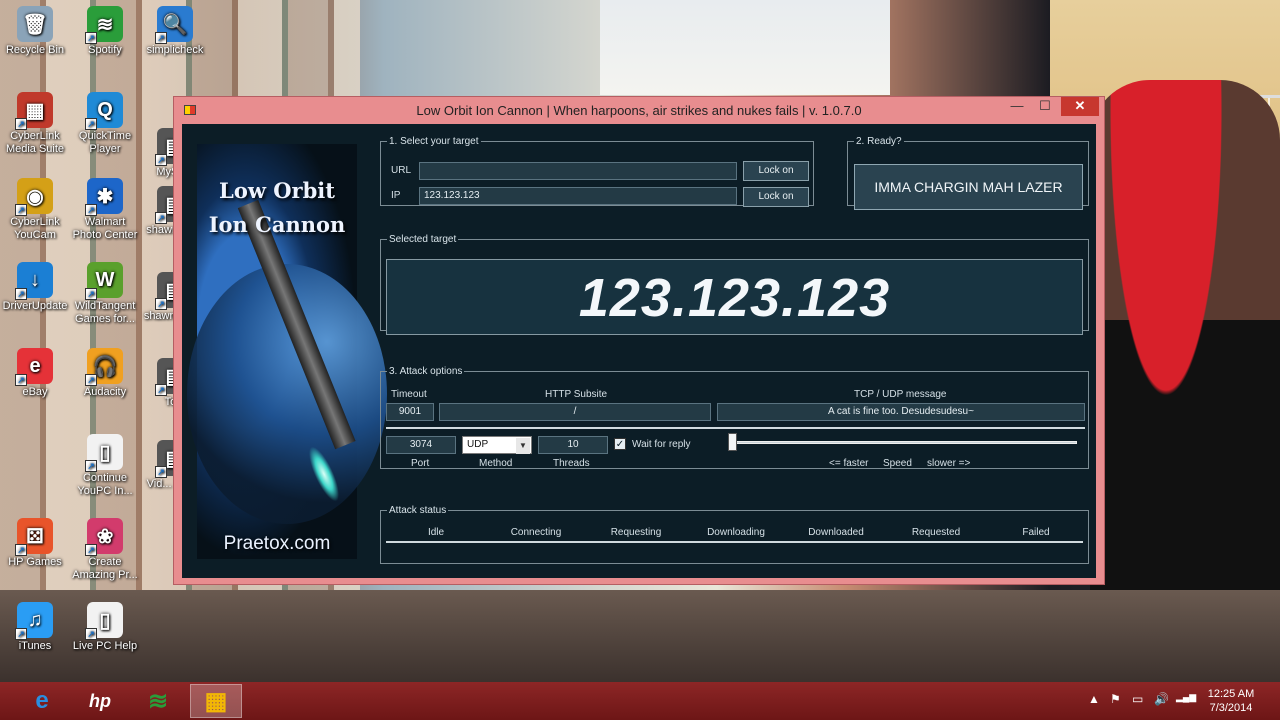  What do you see at coordinates (104, 367) in the screenshot?
I see `audacity-icon: 🎧 ↗` at bounding box center [104, 367].